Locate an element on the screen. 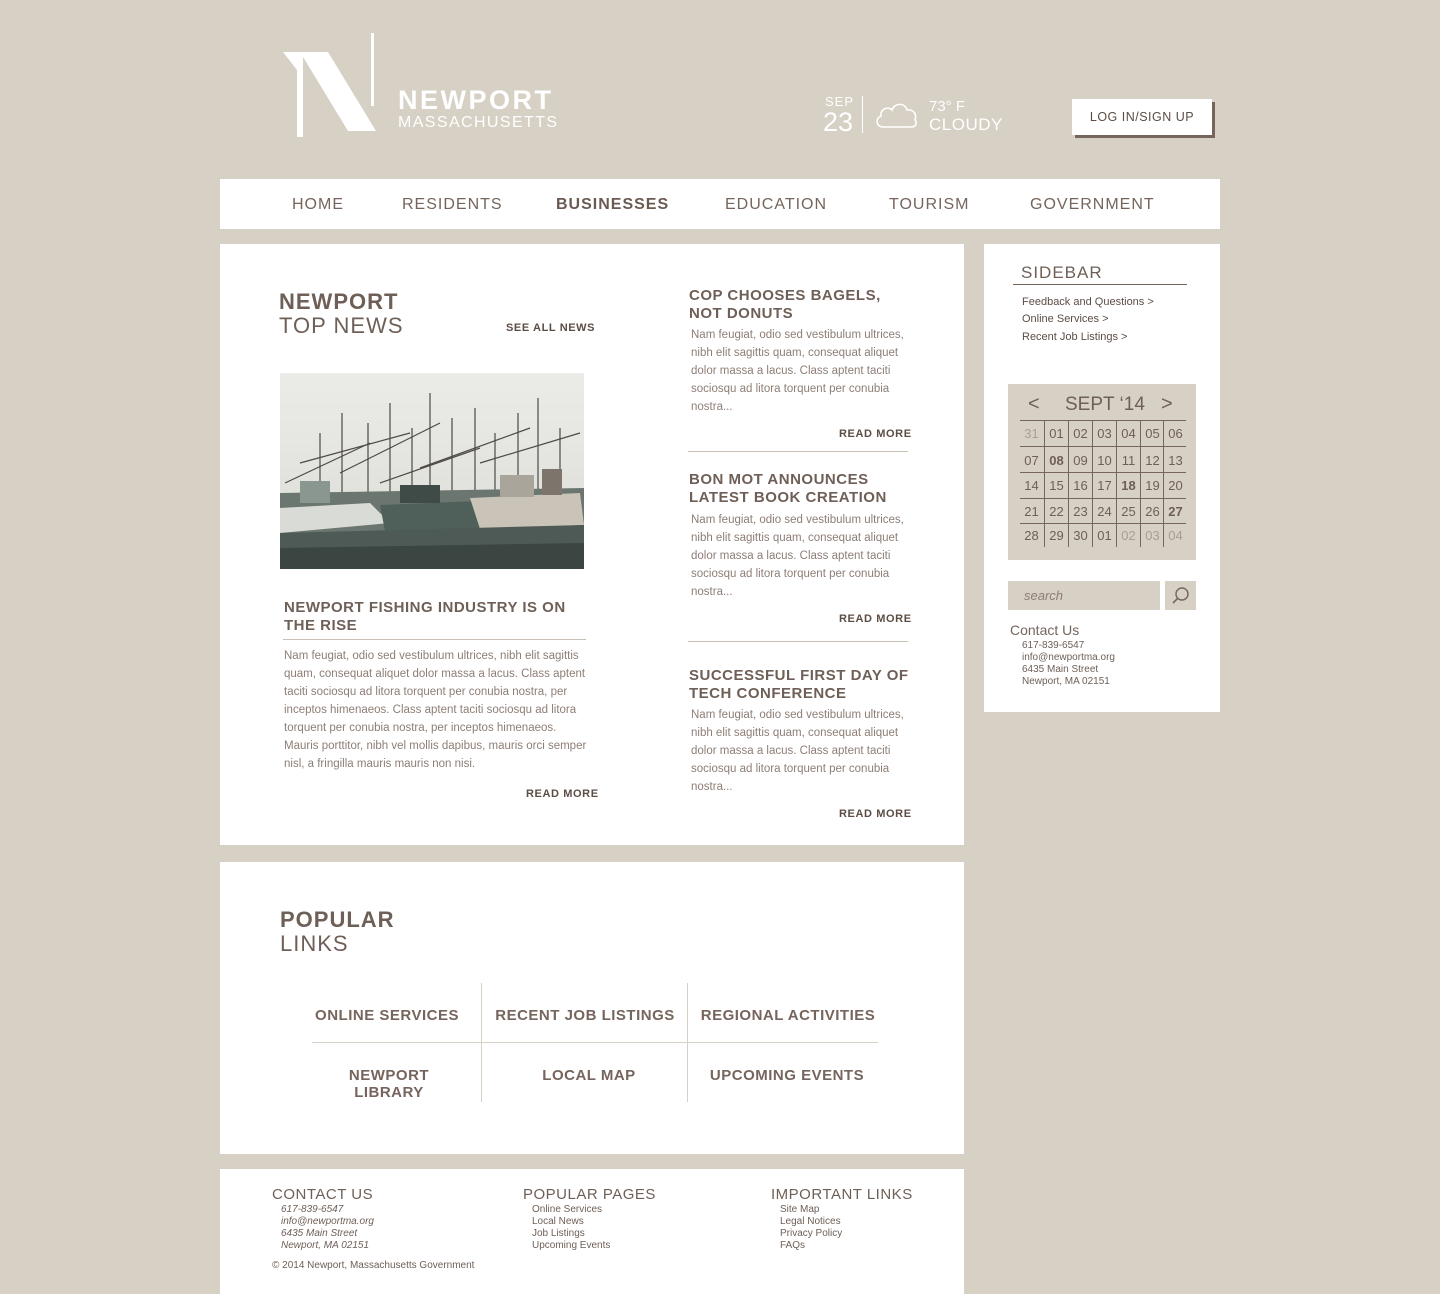  story3-headline-line2: TECH CONFERENCE is located at coordinates (768, 694).